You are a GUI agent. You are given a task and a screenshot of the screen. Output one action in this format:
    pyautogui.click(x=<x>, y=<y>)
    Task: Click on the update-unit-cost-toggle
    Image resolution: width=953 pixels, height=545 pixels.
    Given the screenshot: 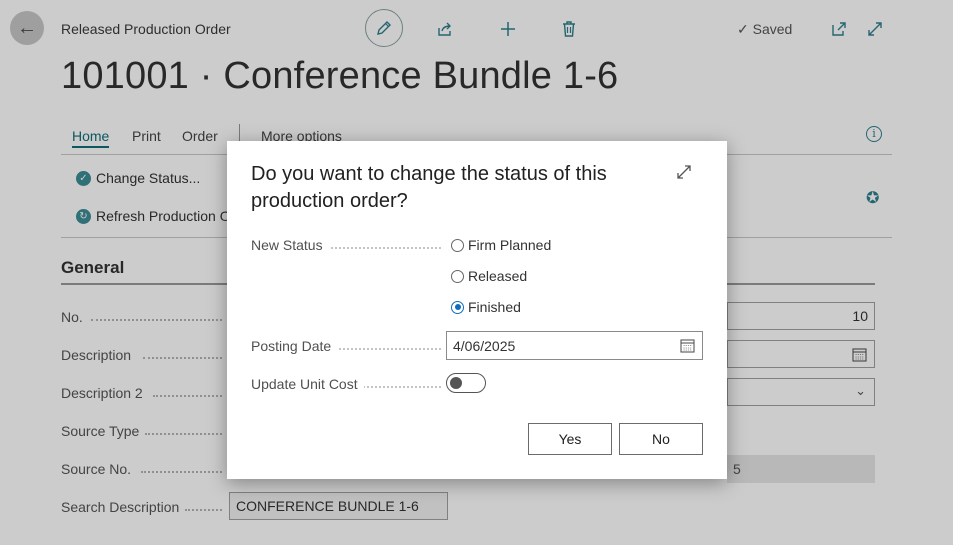 What is the action you would take?
    pyautogui.click(x=466, y=383)
    